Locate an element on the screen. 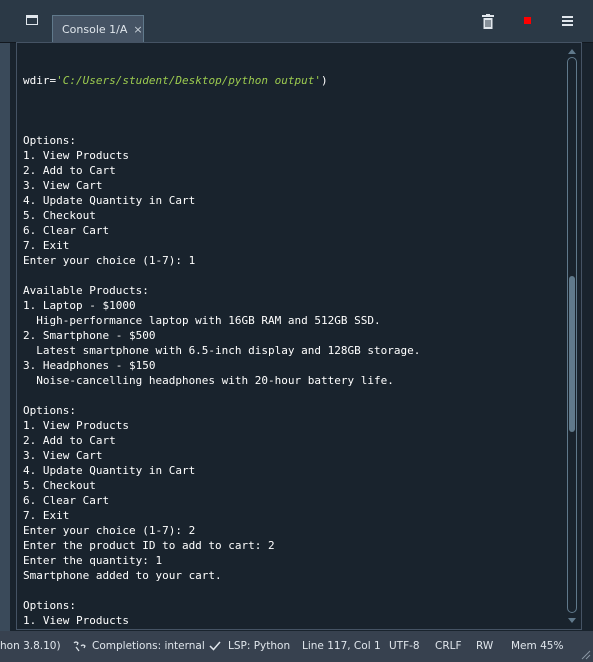 Image resolution: width=593 pixels, height=662 pixels. console-line: Enter your choice (1-7): 1 is located at coordinates (109, 260).